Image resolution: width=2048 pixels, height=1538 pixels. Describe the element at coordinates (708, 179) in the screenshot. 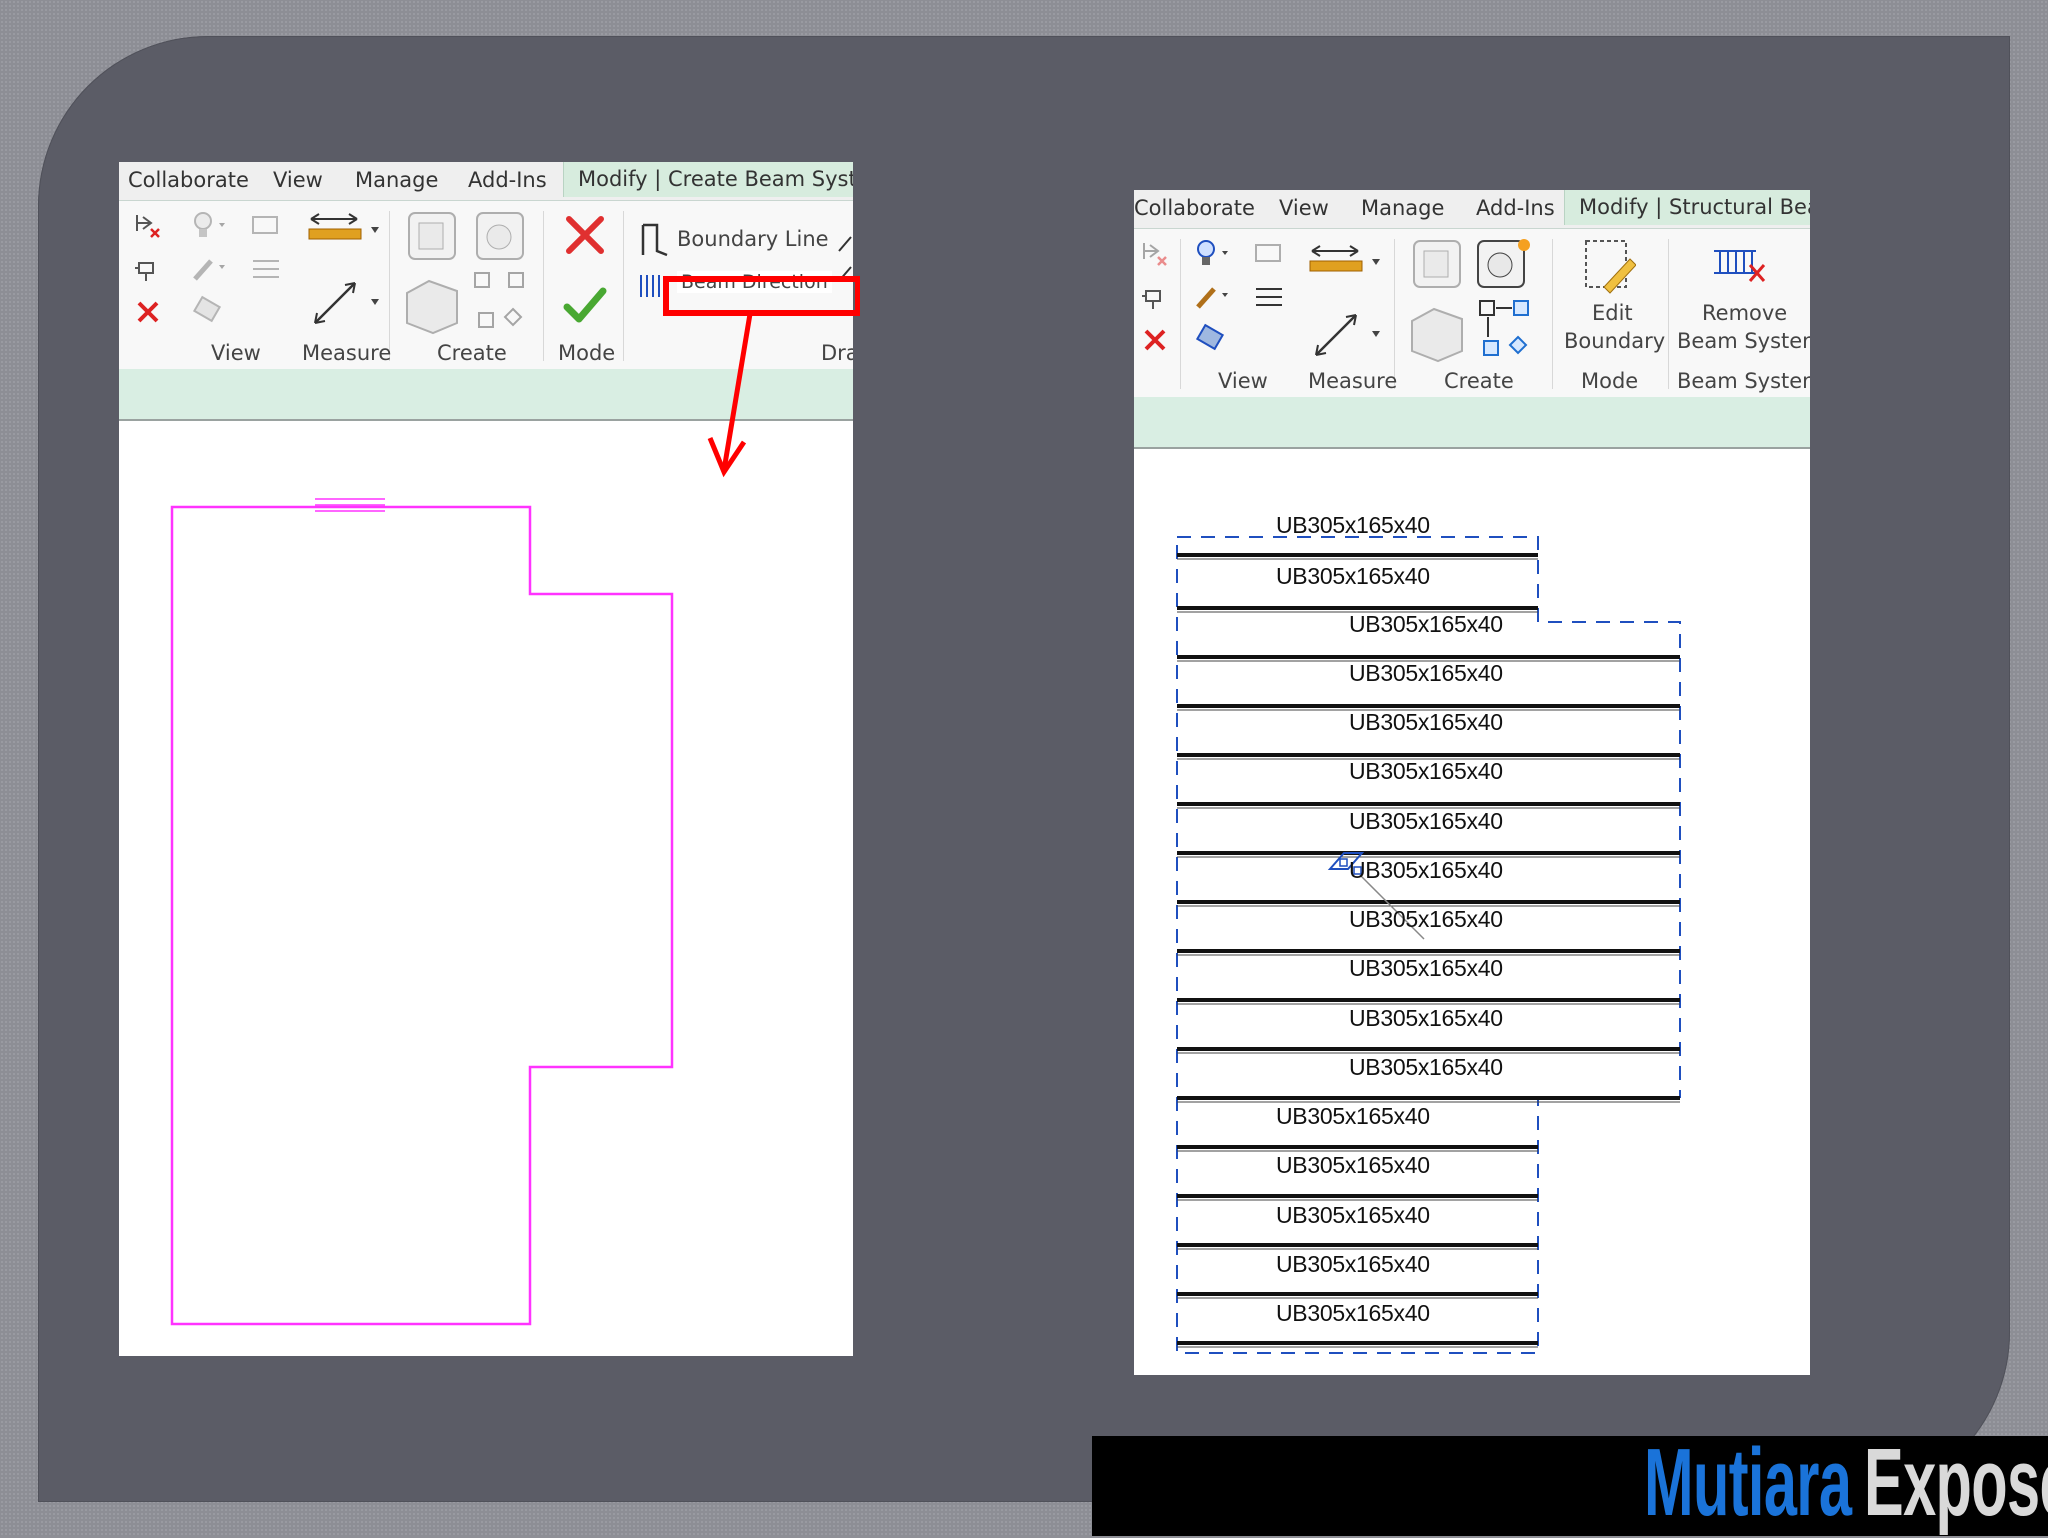

I see `tab-modify-create-beam-system: Modify | Create Beam System` at that location.